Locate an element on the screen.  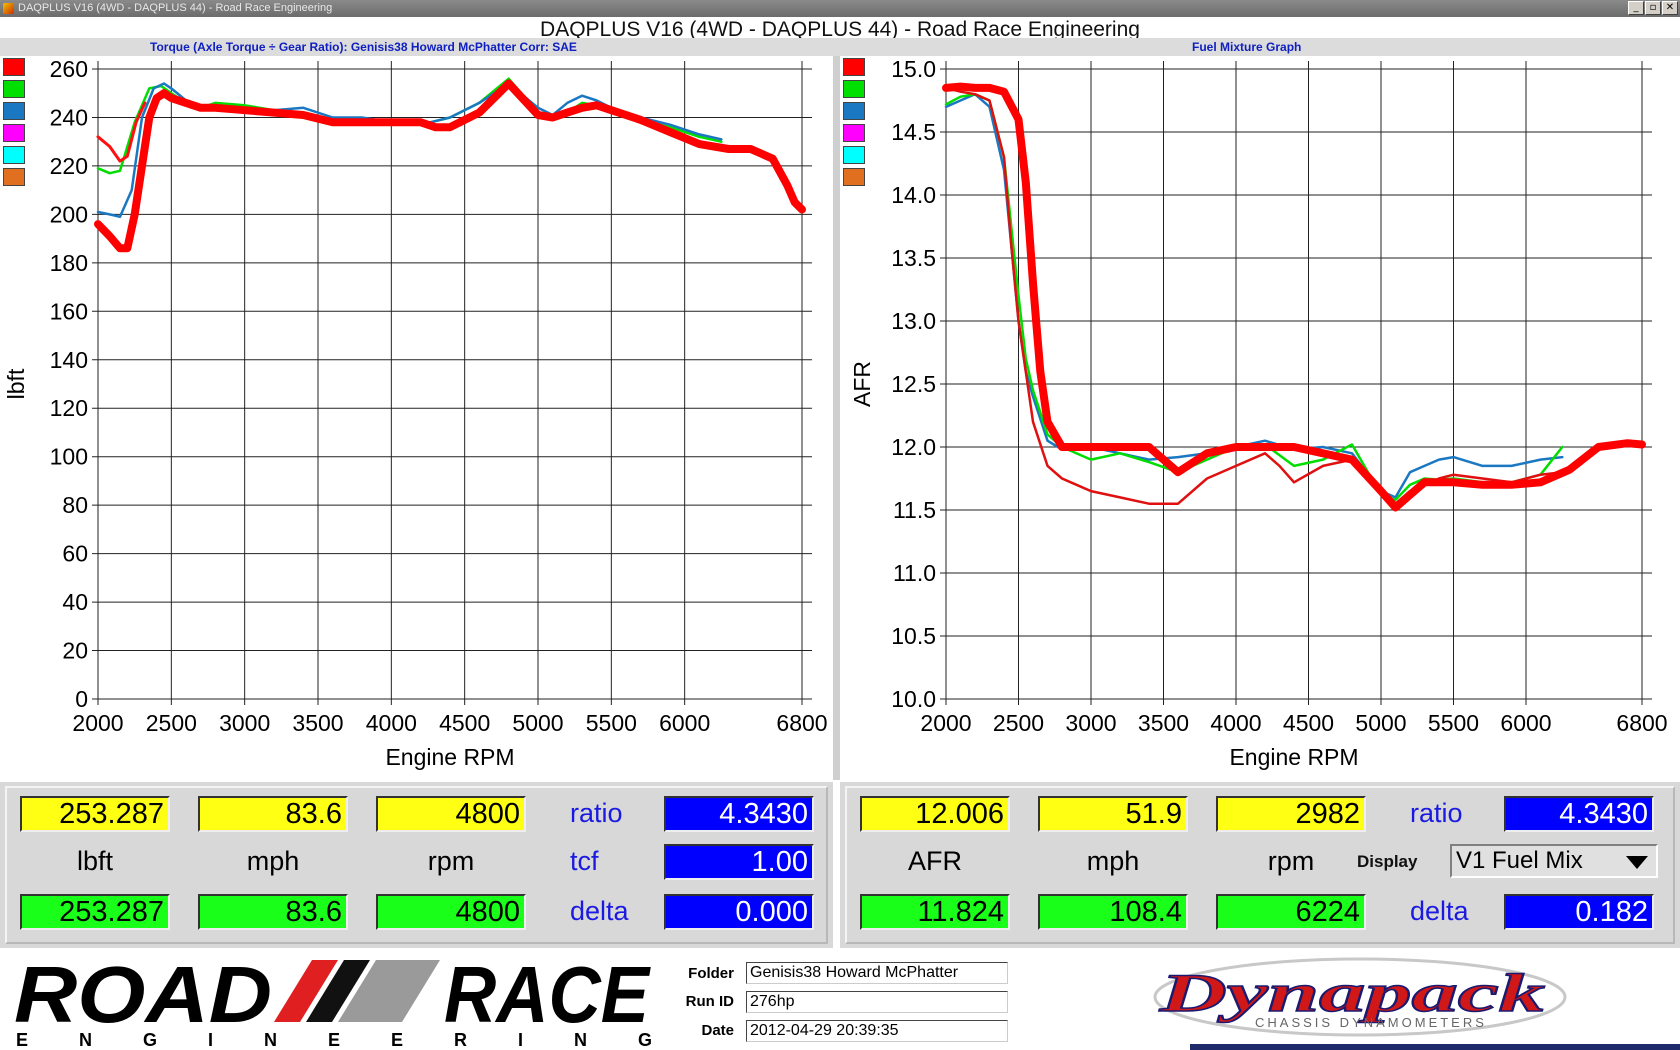
cursor-afr-field: 12.006 is located at coordinates (935, 814).